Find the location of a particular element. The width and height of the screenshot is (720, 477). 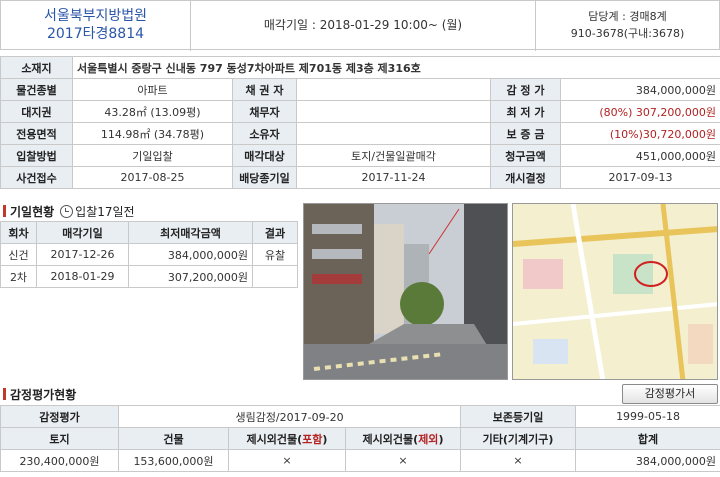

appraisal-title: 감정평가현황 is located at coordinates (43, 395).